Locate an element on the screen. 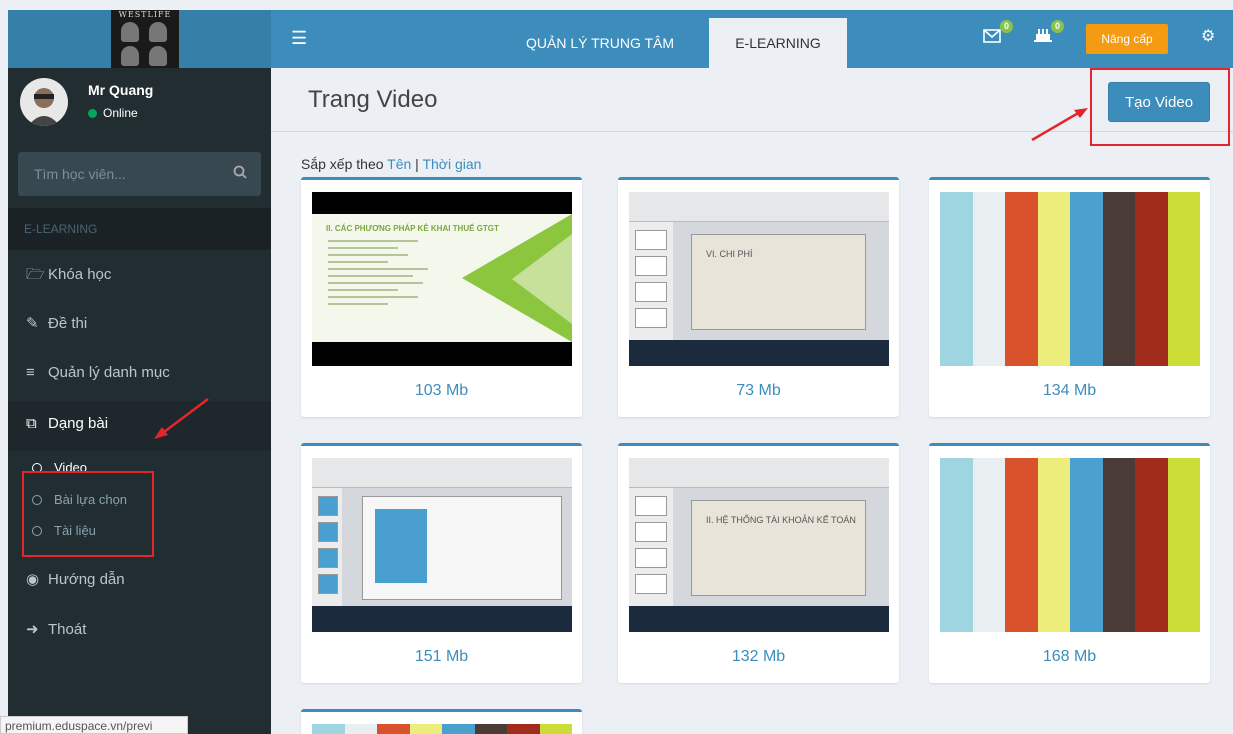 The image size is (1233, 734). sidebar-item-quan-ly-danh-muc: ≡ Quản lý danh mục is located at coordinates (139, 375).